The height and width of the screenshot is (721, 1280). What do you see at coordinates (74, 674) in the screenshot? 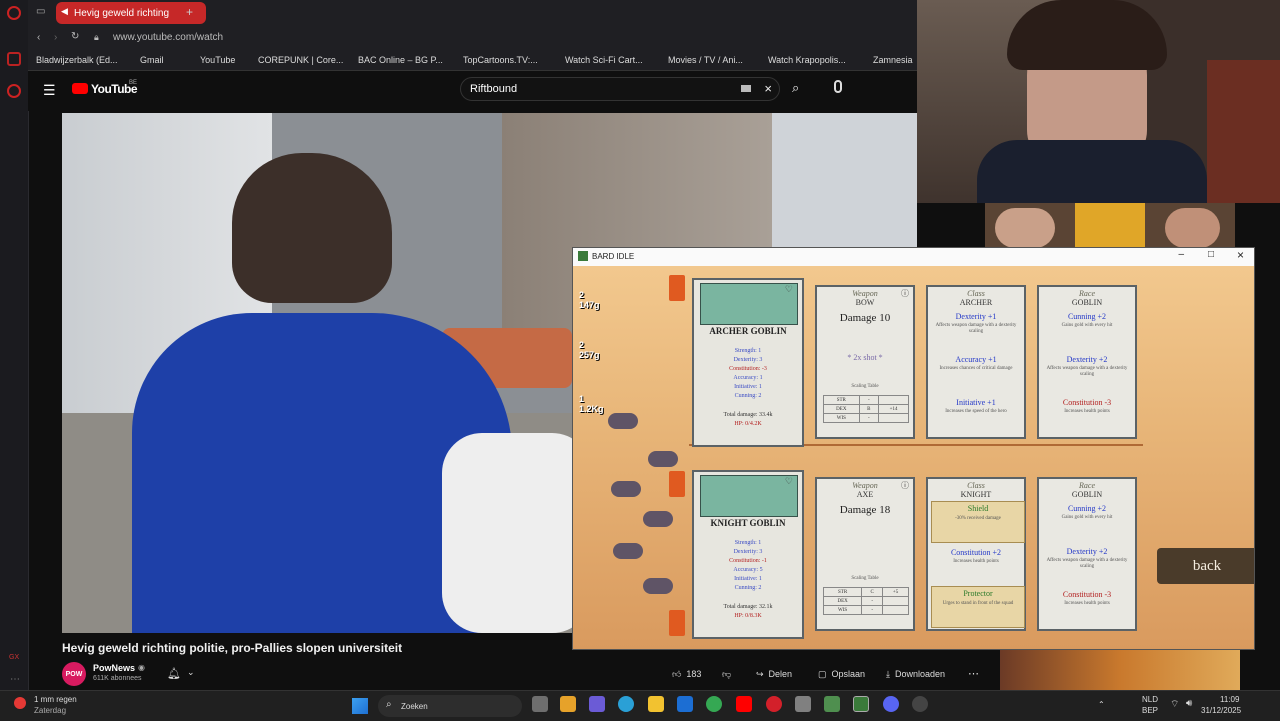
I see `channel-avatar: POW` at bounding box center [74, 674].